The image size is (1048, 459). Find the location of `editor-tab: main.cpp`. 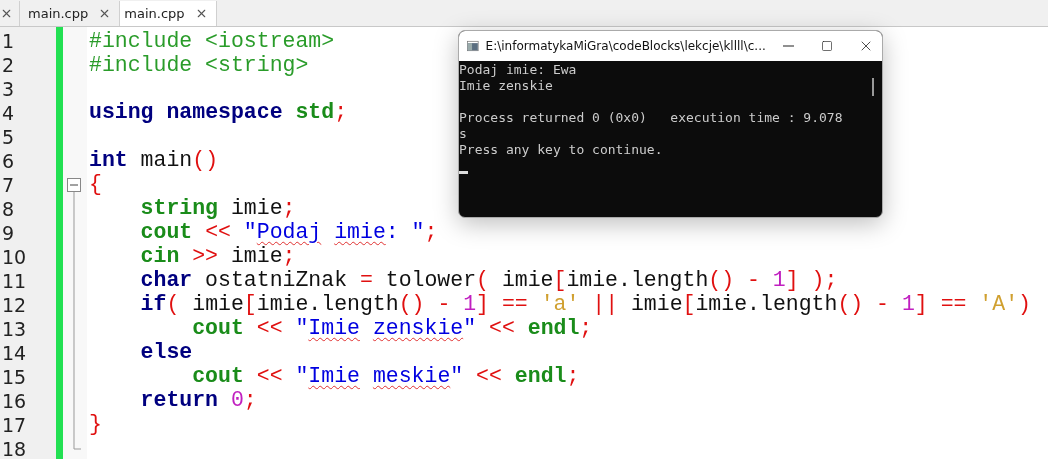

editor-tab: main.cpp is located at coordinates (168, 13).